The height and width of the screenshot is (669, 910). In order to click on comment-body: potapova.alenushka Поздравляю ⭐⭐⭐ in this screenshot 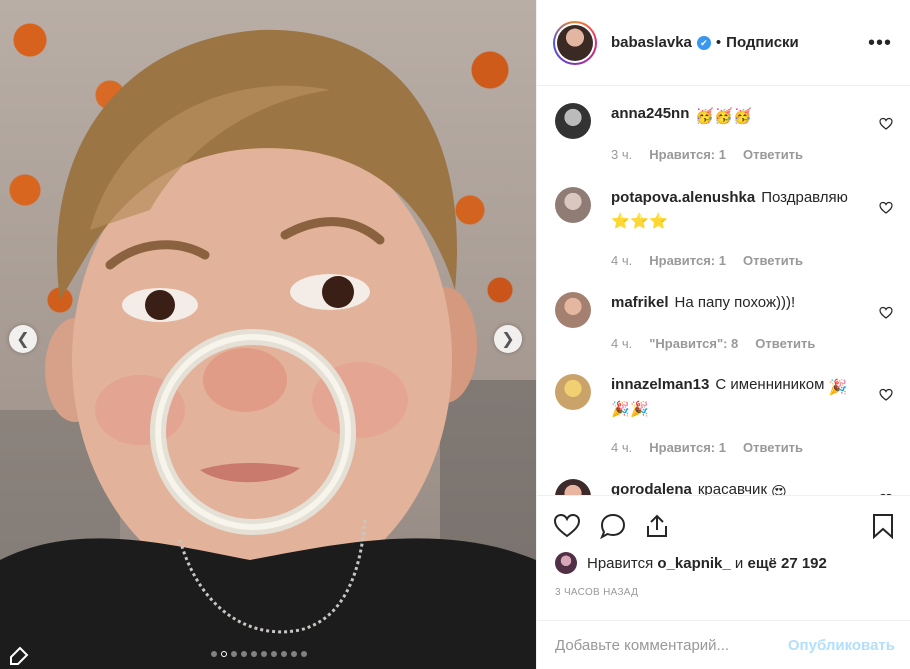, I will do `click(731, 208)`.